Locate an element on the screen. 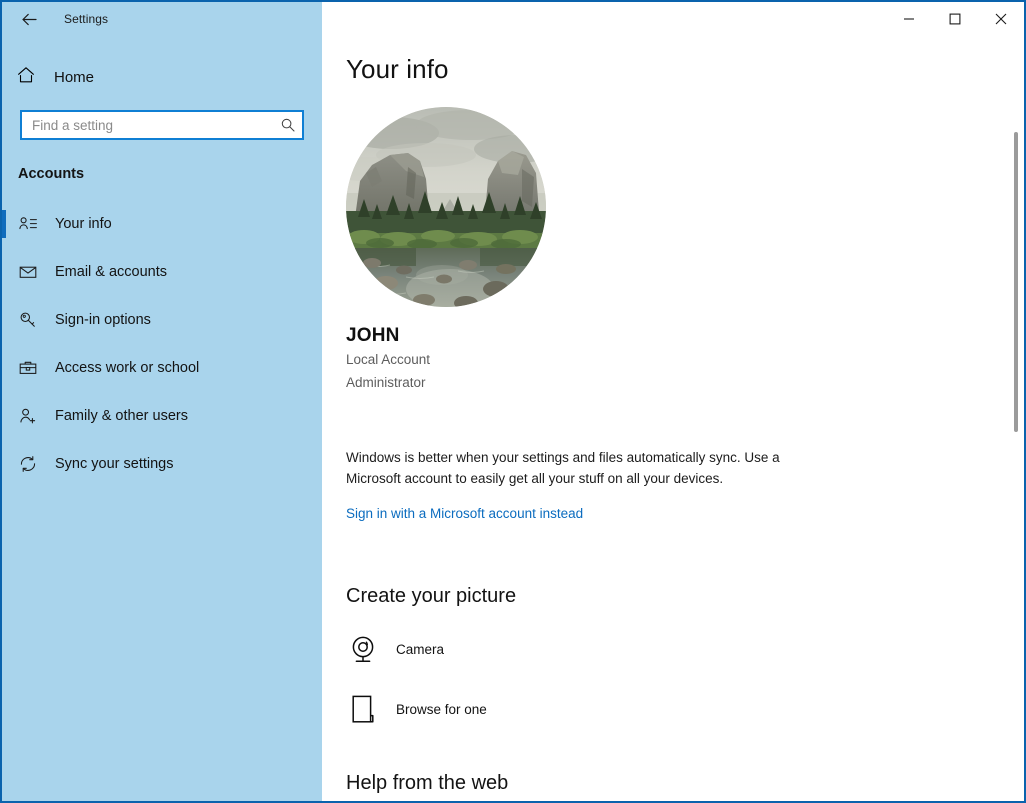 This screenshot has height=803, width=1026. sidebar-item-your-info: Your info is located at coordinates (162, 224).